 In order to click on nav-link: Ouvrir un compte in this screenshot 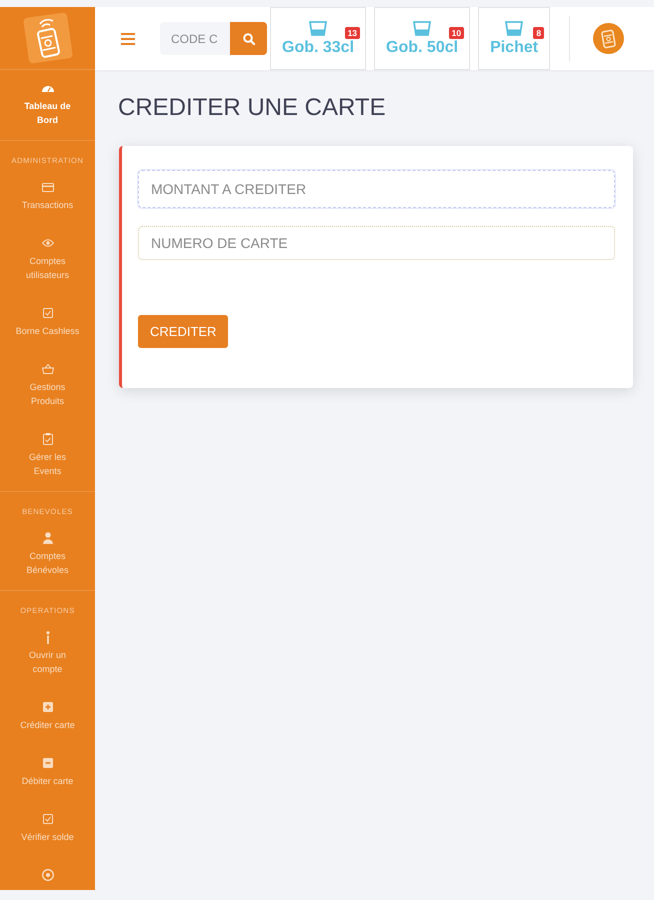, I will do `click(47, 654)`.